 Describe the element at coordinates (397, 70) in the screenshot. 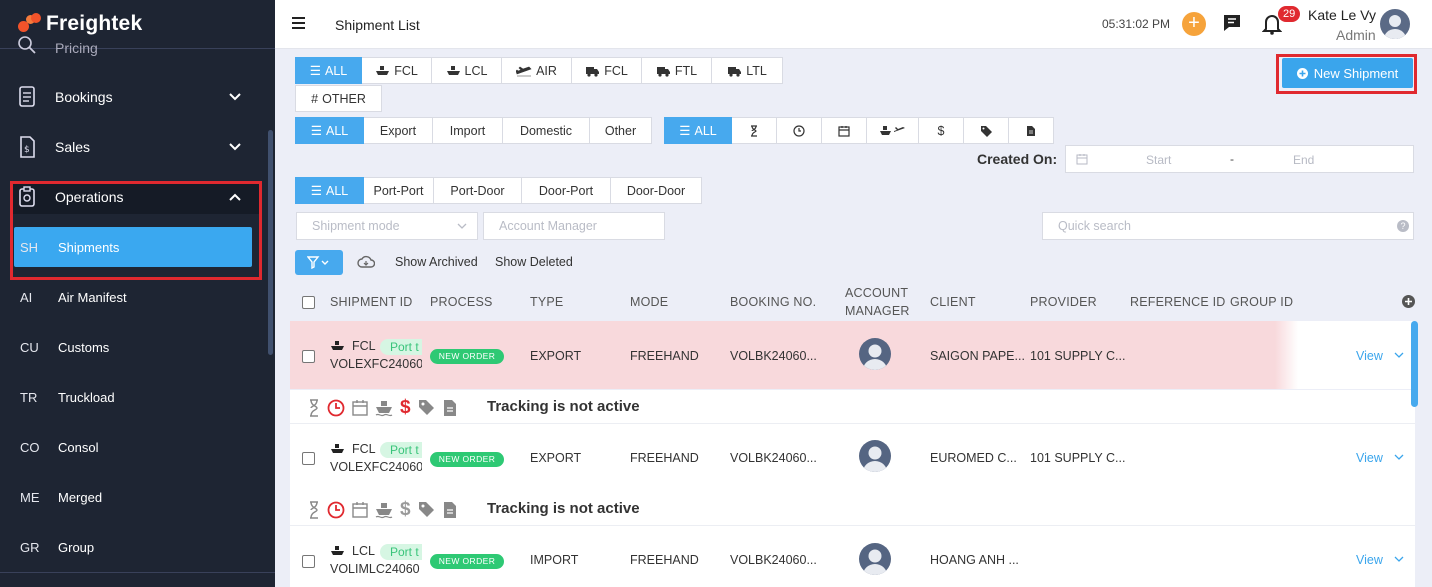

I see `tab-mode-fcl-sea: FCL` at that location.